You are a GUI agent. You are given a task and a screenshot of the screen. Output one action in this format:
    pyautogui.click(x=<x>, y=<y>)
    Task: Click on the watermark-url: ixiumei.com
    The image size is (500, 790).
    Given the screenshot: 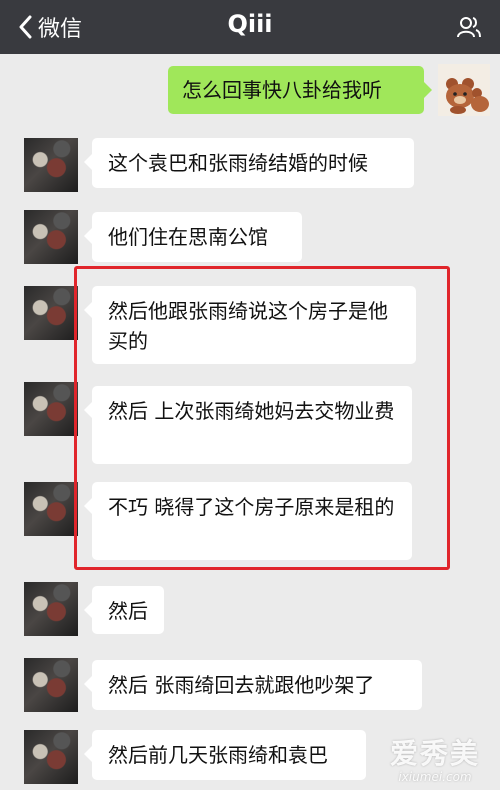 What is the action you would take?
    pyautogui.click(x=435, y=777)
    